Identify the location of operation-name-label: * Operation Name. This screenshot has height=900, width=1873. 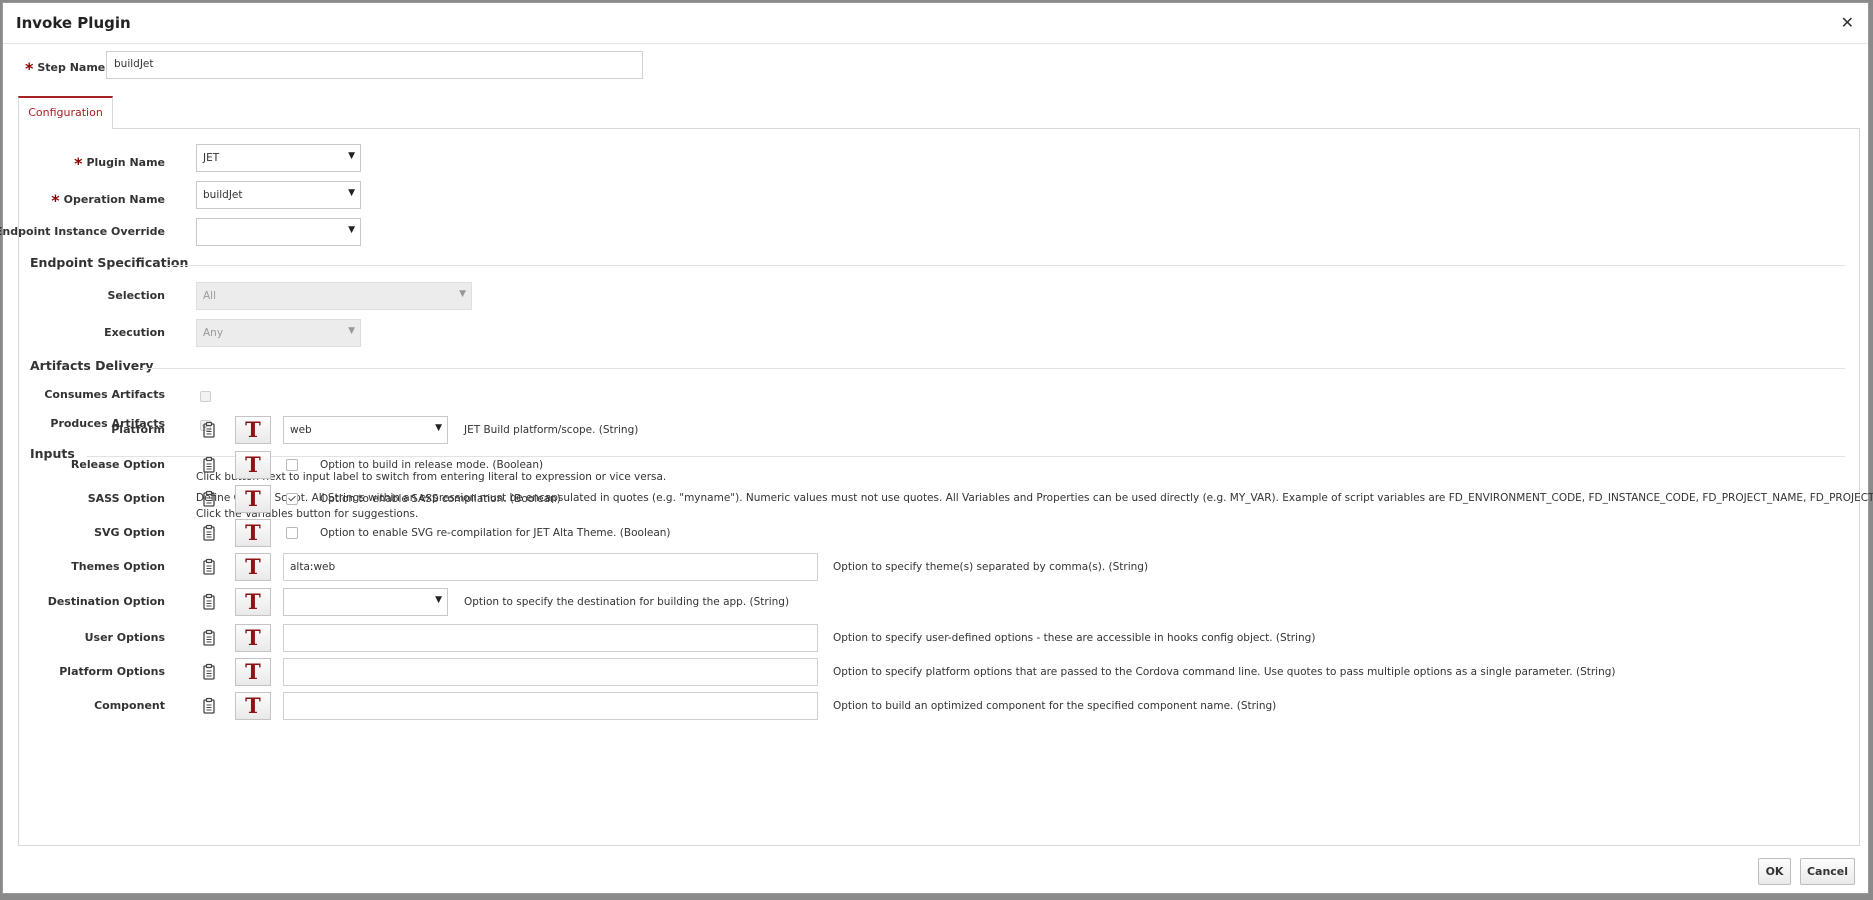
(108, 199).